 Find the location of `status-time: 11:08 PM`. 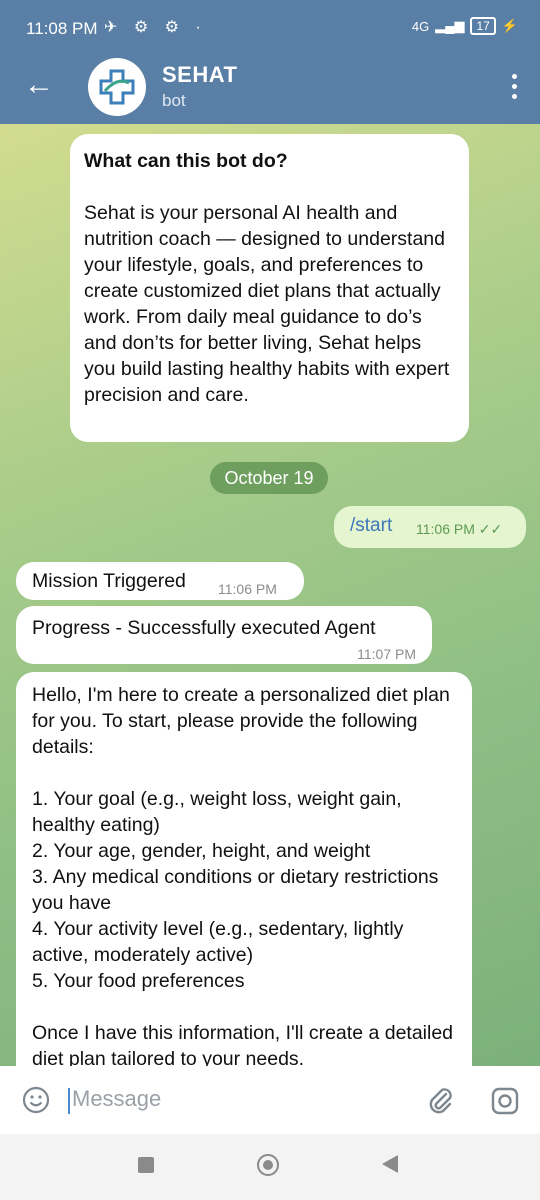

status-time: 11:08 PM is located at coordinates (62, 28).